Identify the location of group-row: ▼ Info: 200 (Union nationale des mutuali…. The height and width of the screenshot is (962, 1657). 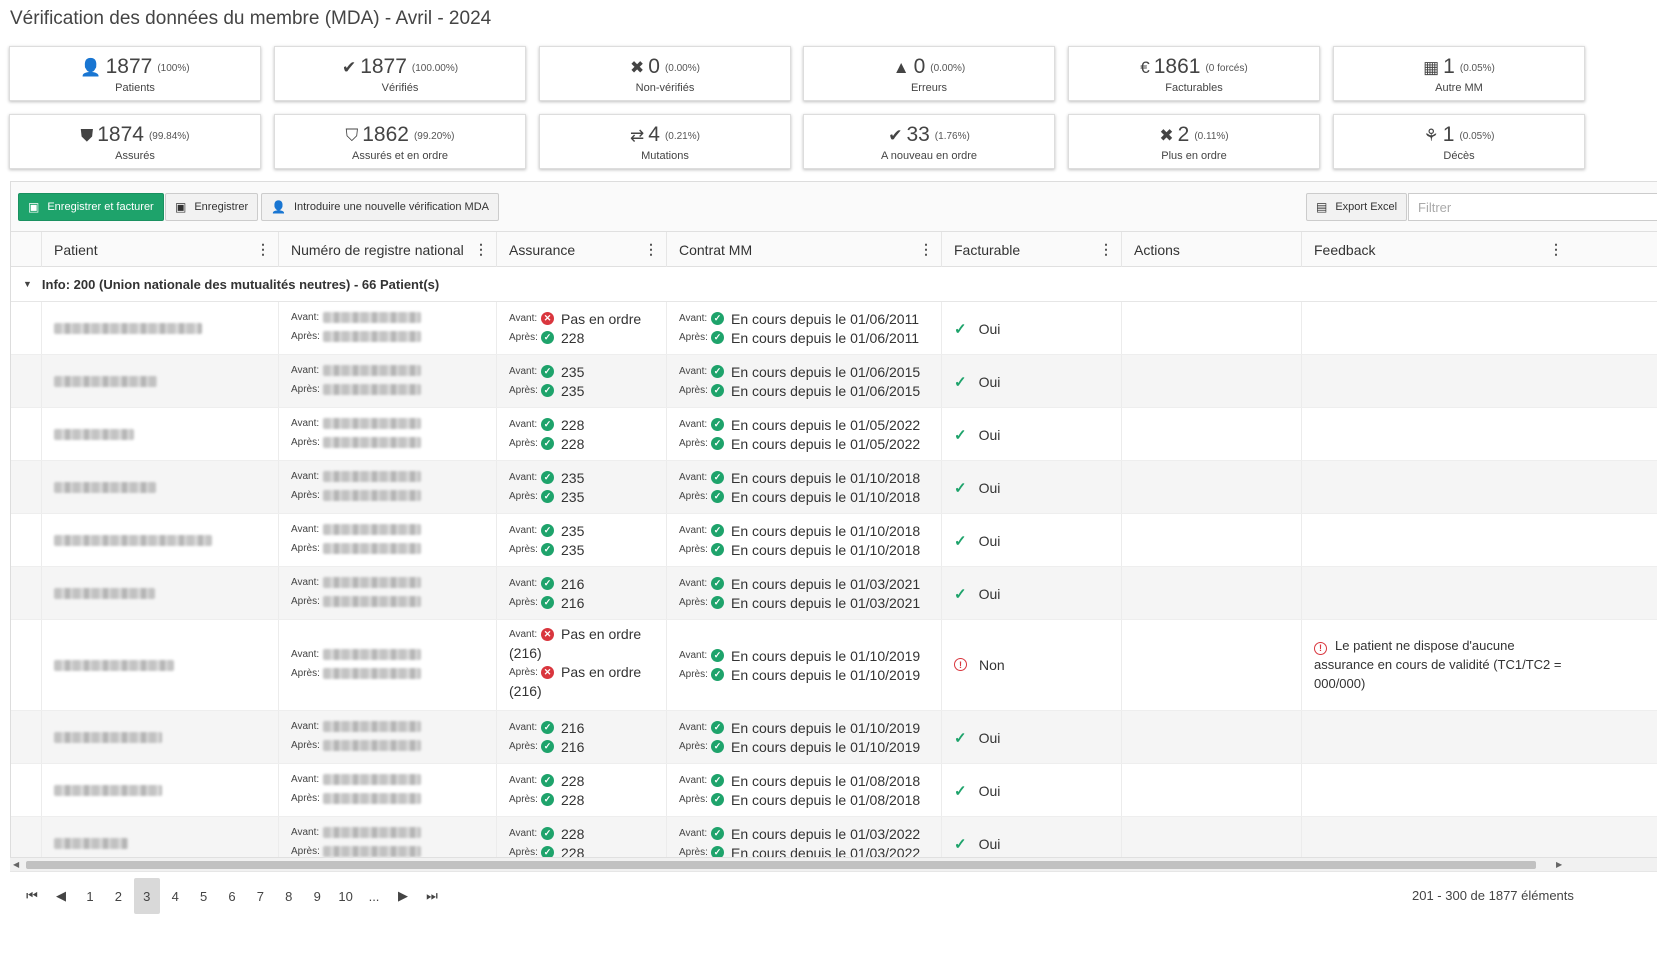
(834, 284).